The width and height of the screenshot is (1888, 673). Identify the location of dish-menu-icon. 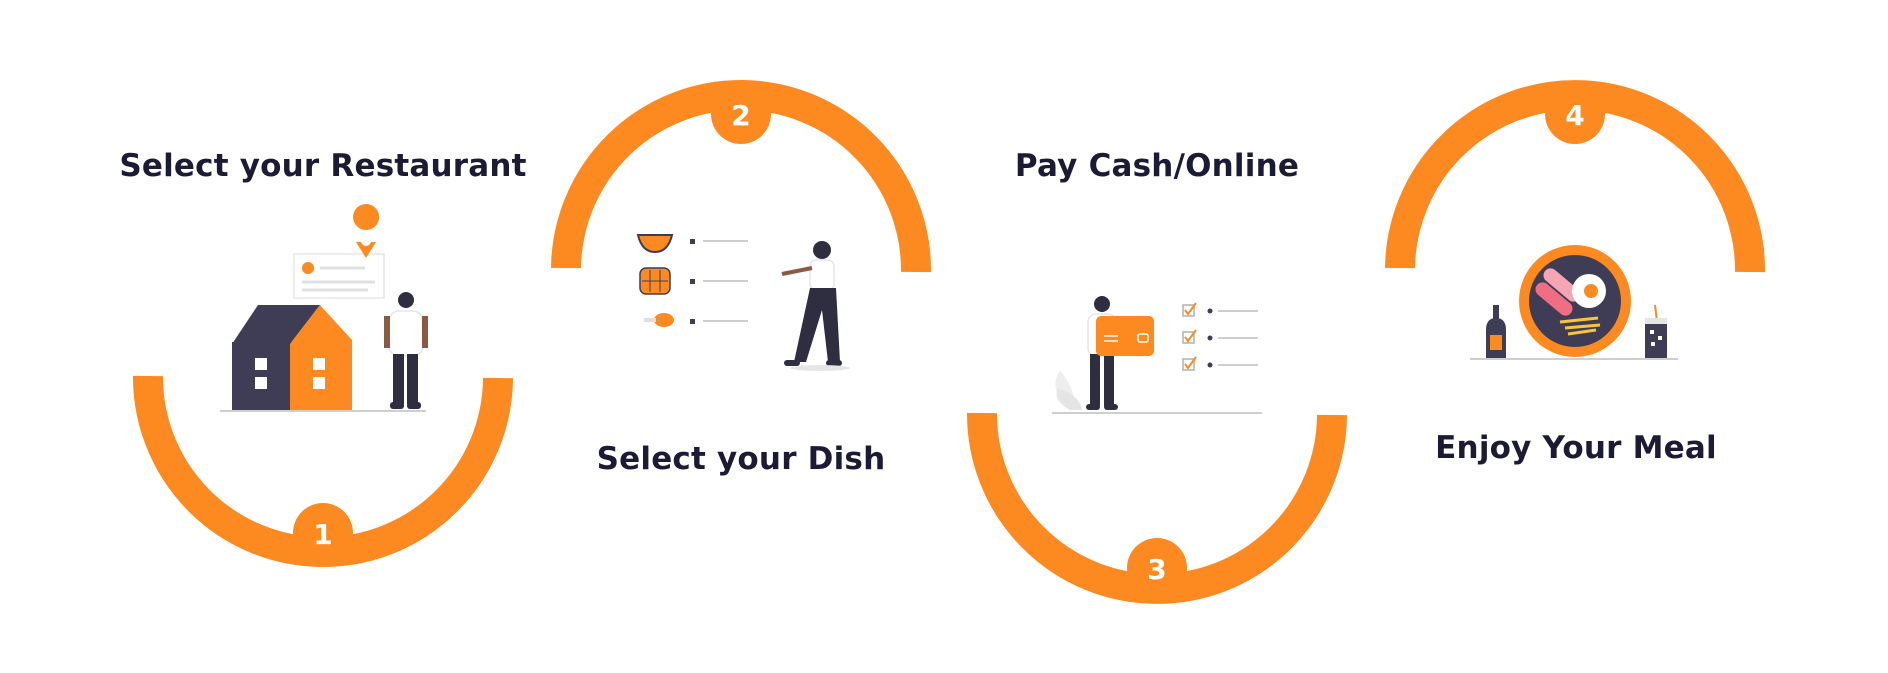
(743, 302).